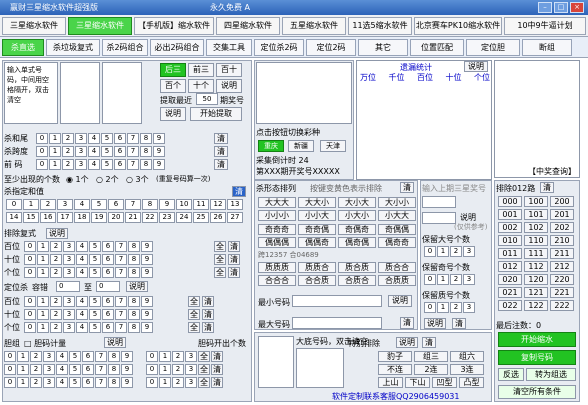  Describe the element at coordinates (407, 342) in the screenshot. I see `special-explain: 说明` at that location.